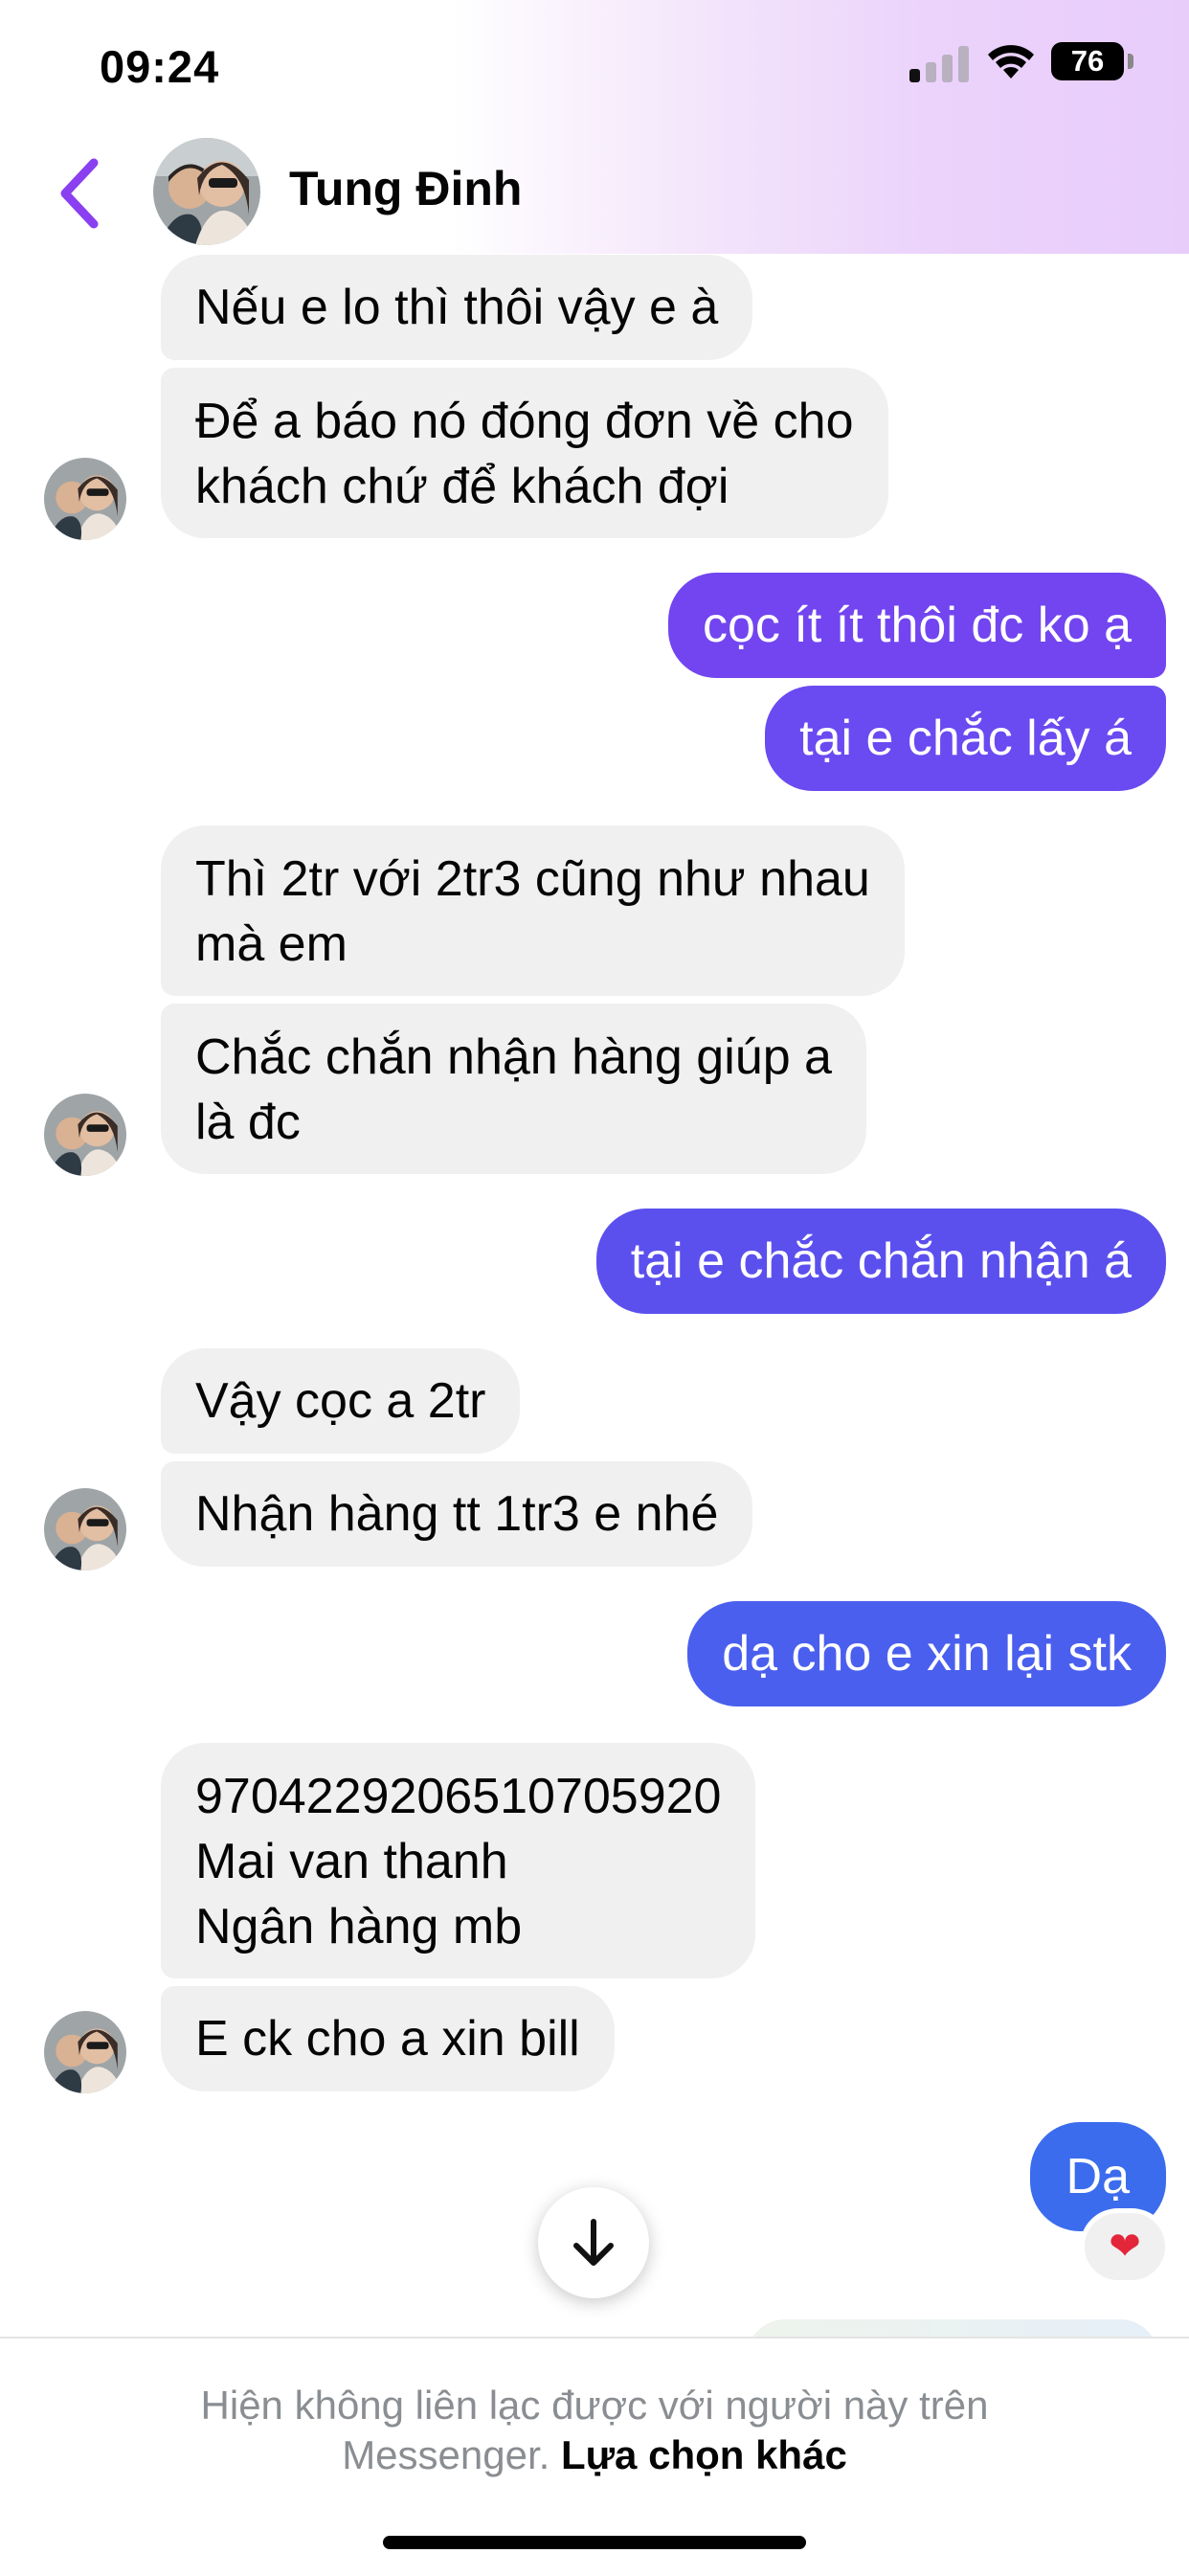 This screenshot has height=2576, width=1189. I want to click on message-bubble-outgoing: tại e chắc chắn nhận á, so click(880, 1261).